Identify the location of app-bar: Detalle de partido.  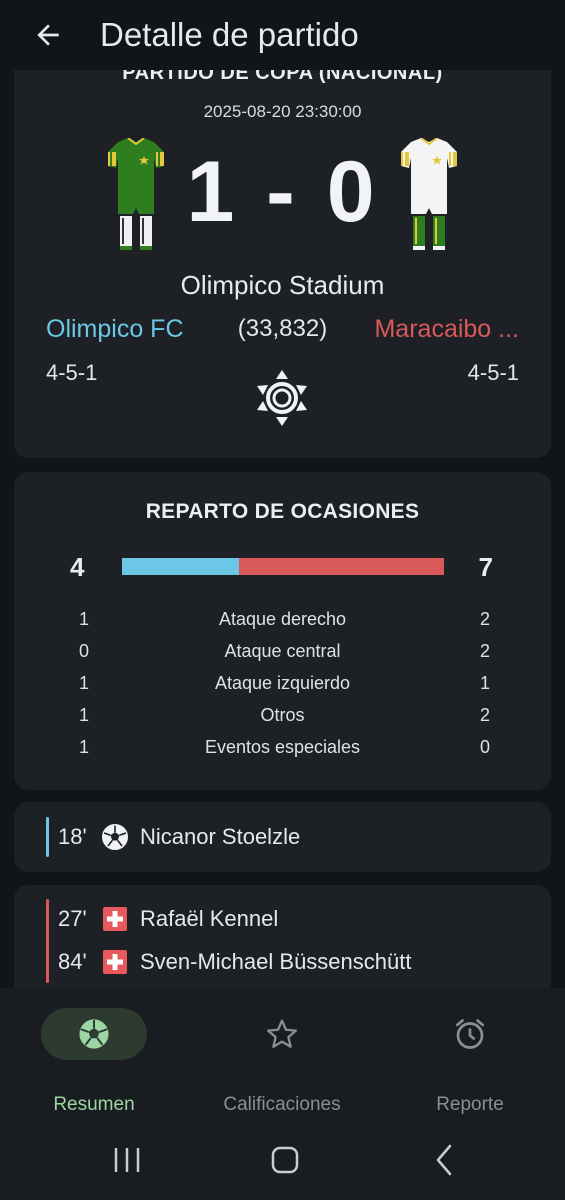
(282, 35).